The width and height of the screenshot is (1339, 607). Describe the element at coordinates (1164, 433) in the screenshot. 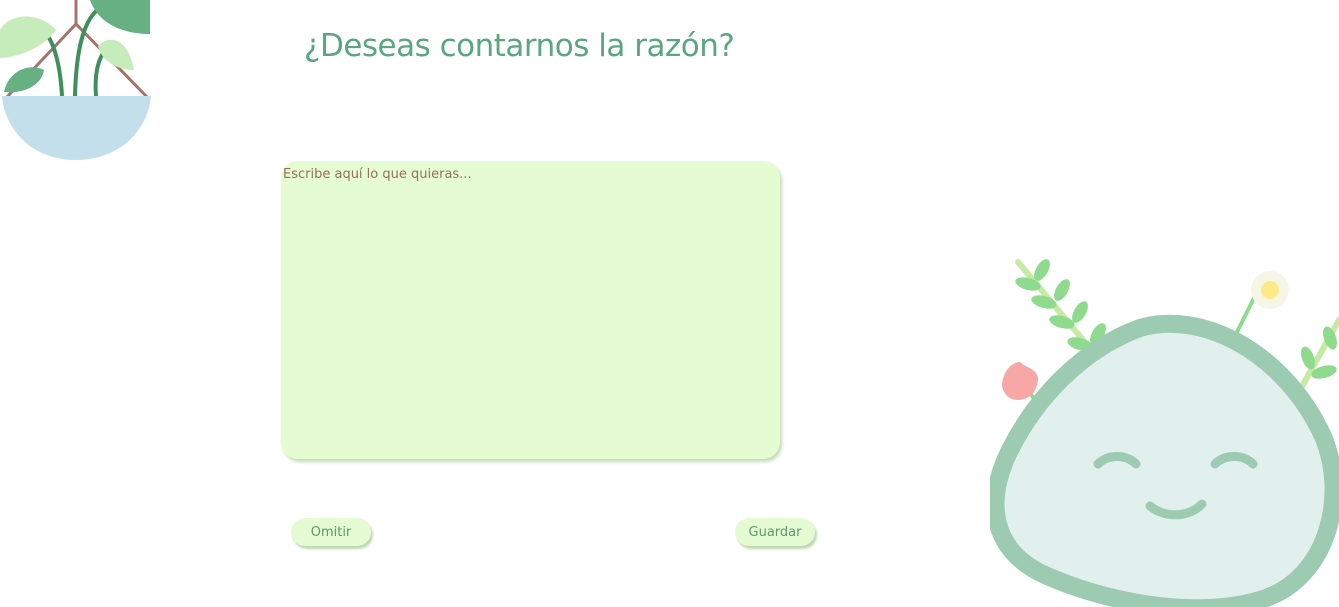

I see `smiling-blob-with-plants-icon` at that location.